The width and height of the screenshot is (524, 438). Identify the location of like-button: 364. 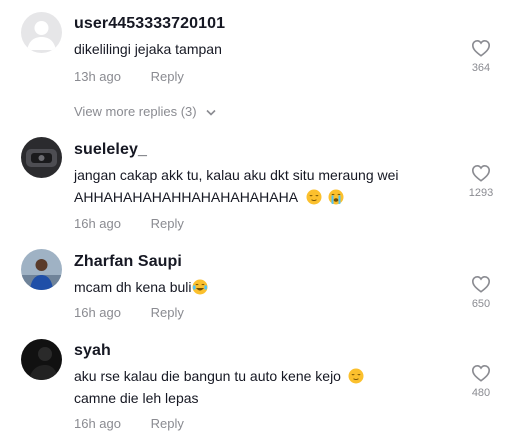
(481, 56).